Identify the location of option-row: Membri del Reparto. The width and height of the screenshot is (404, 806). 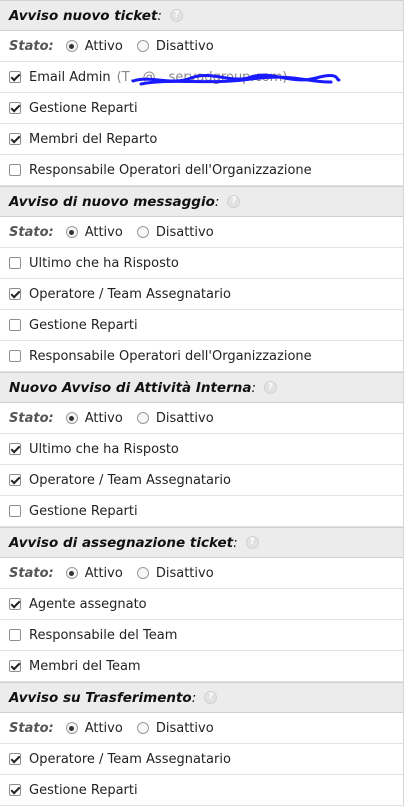
(201, 139).